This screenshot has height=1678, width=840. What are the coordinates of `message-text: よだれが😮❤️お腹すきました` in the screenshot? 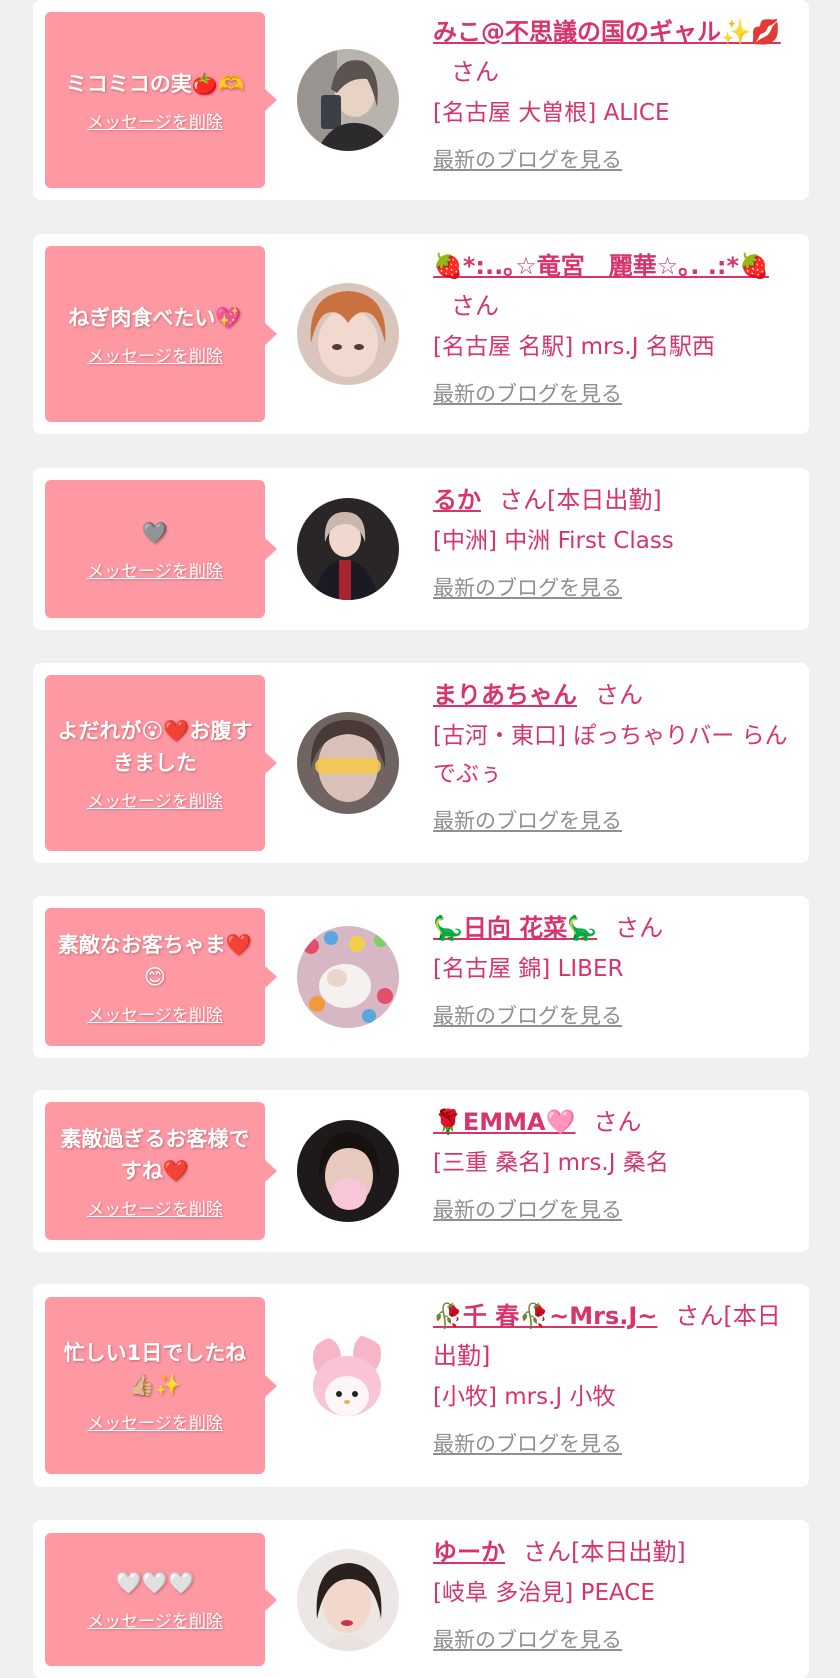 It's located at (155, 746).